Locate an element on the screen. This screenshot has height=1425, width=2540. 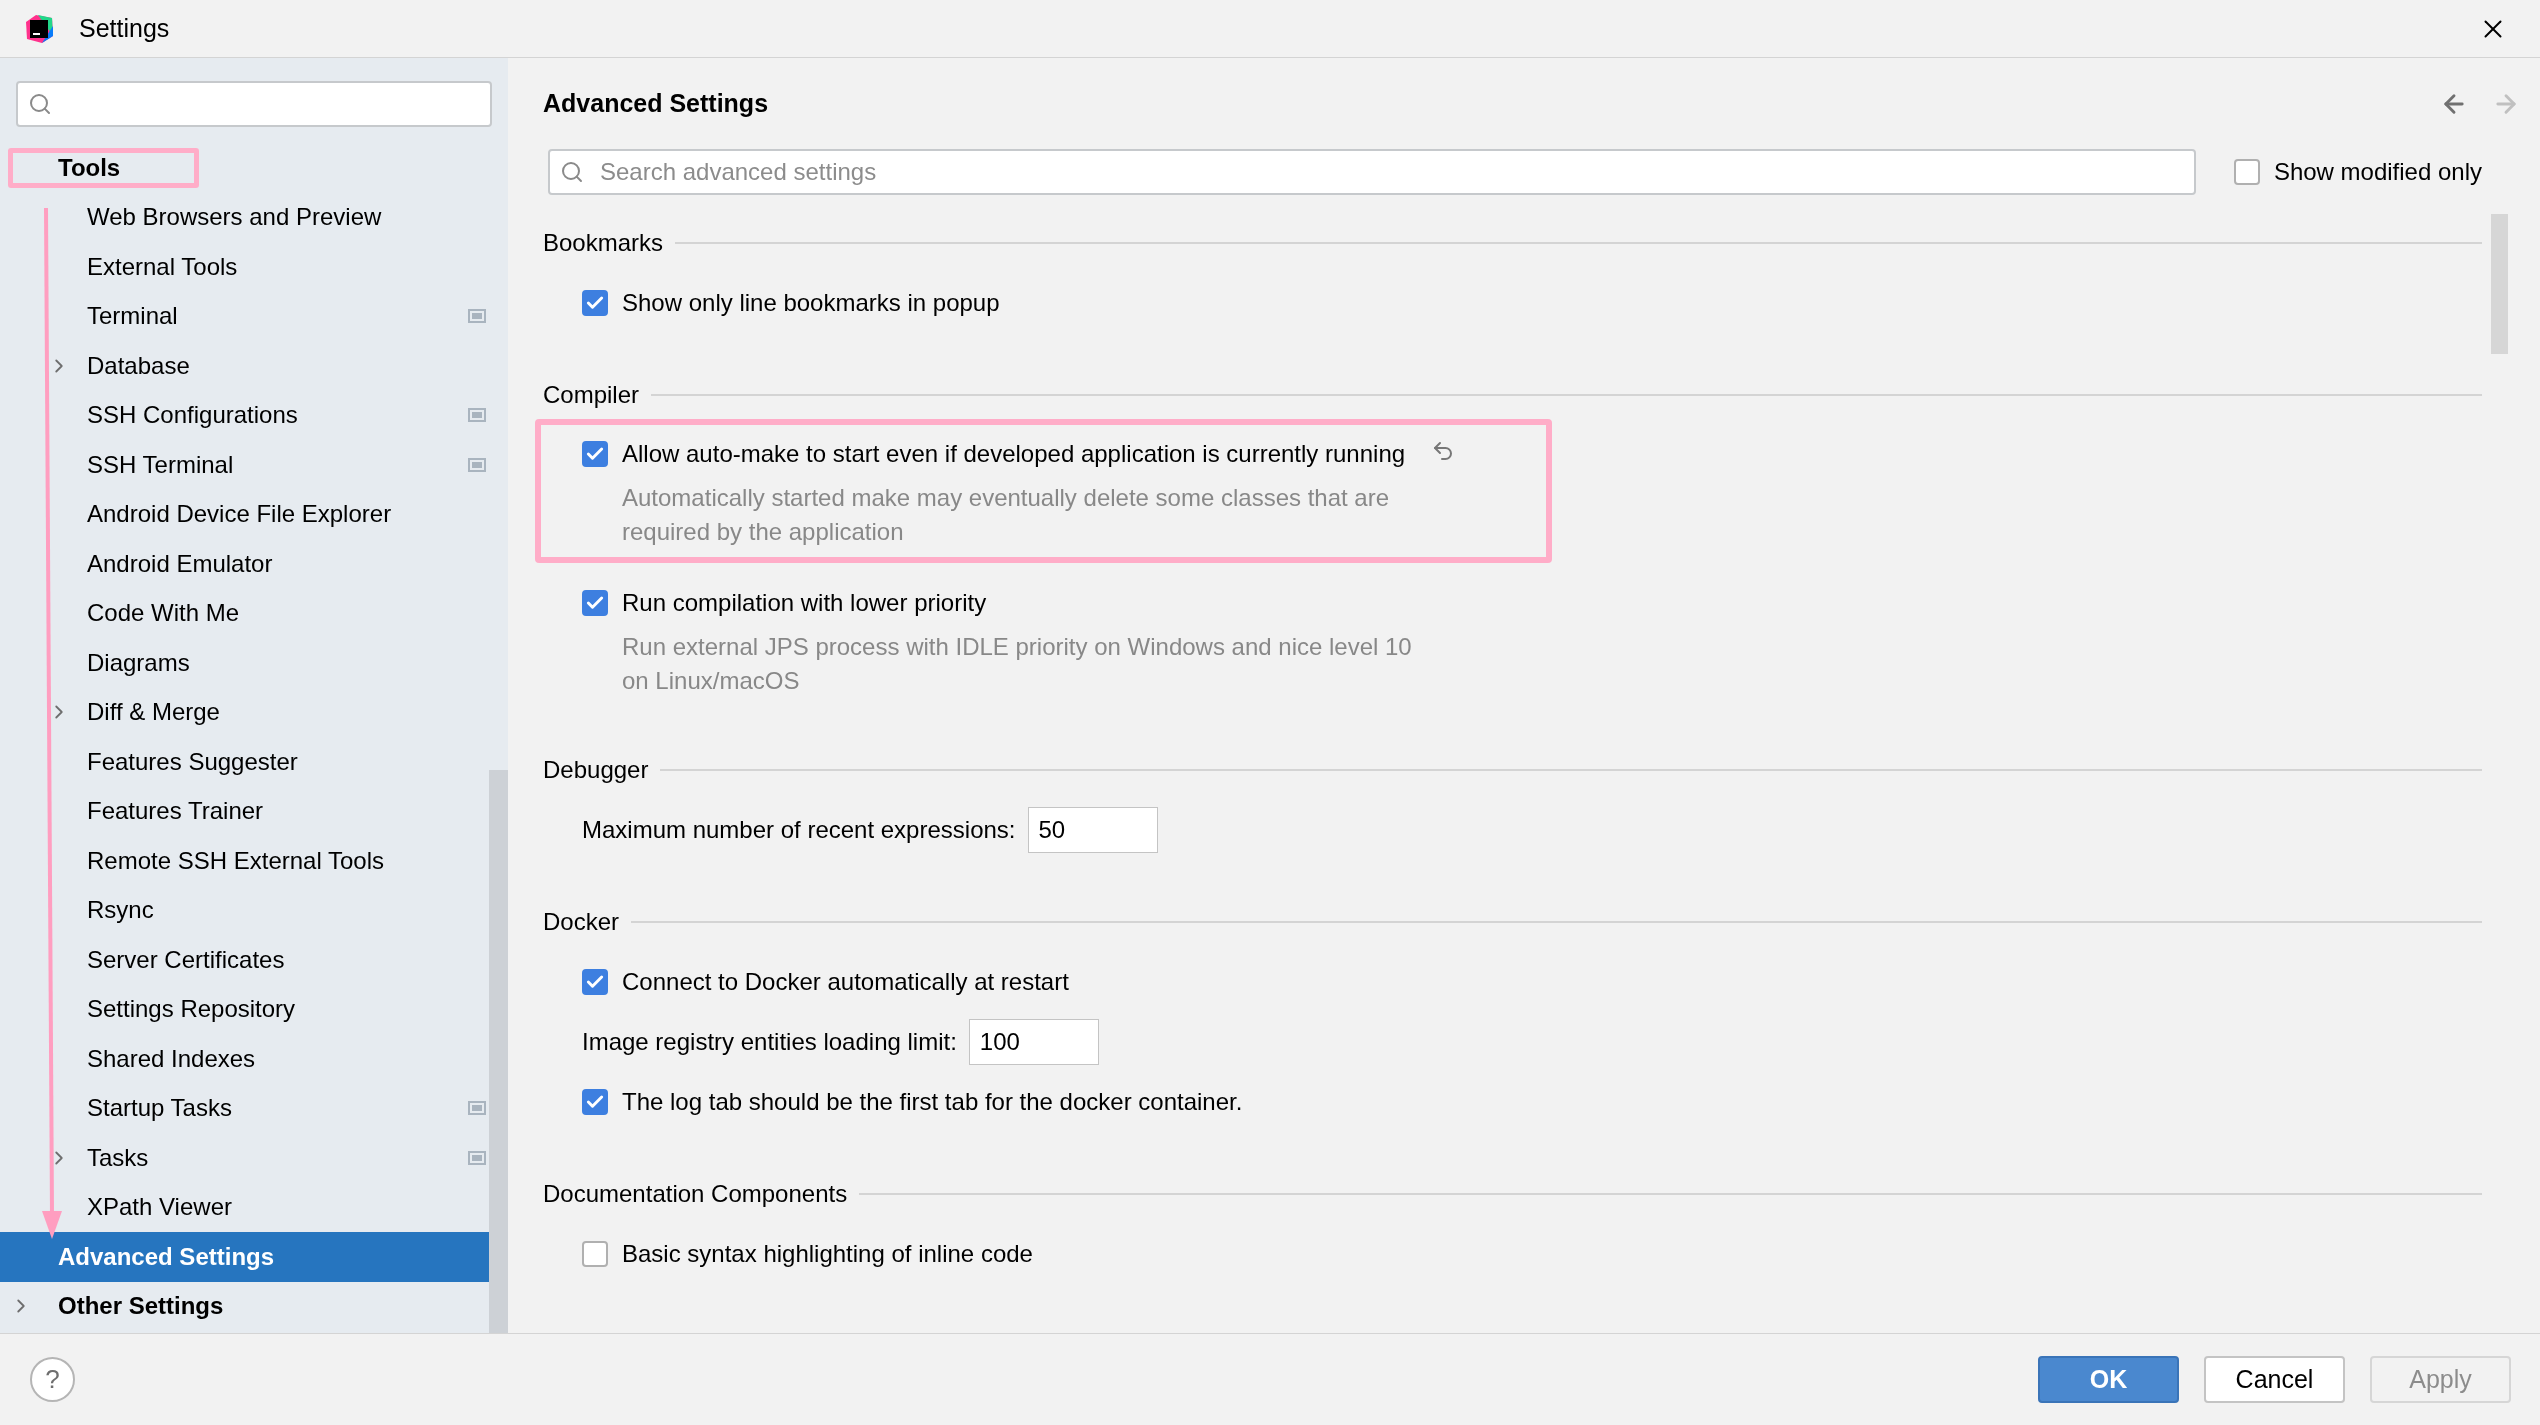
setting-label: Basic syntax highlighting of inline code is located at coordinates (827, 1254).